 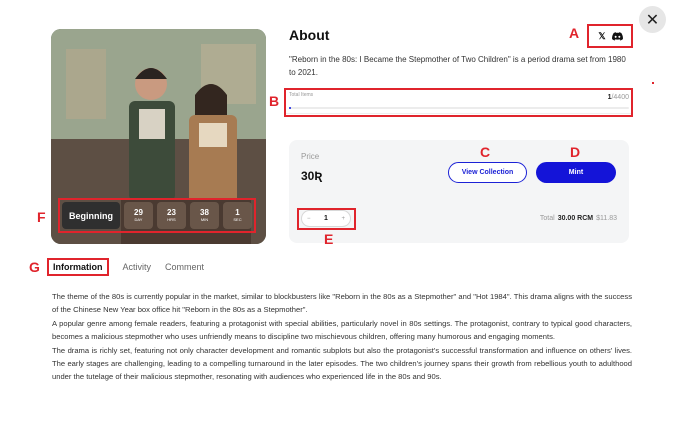 I want to click on mint-button: Mint, so click(x=576, y=172).